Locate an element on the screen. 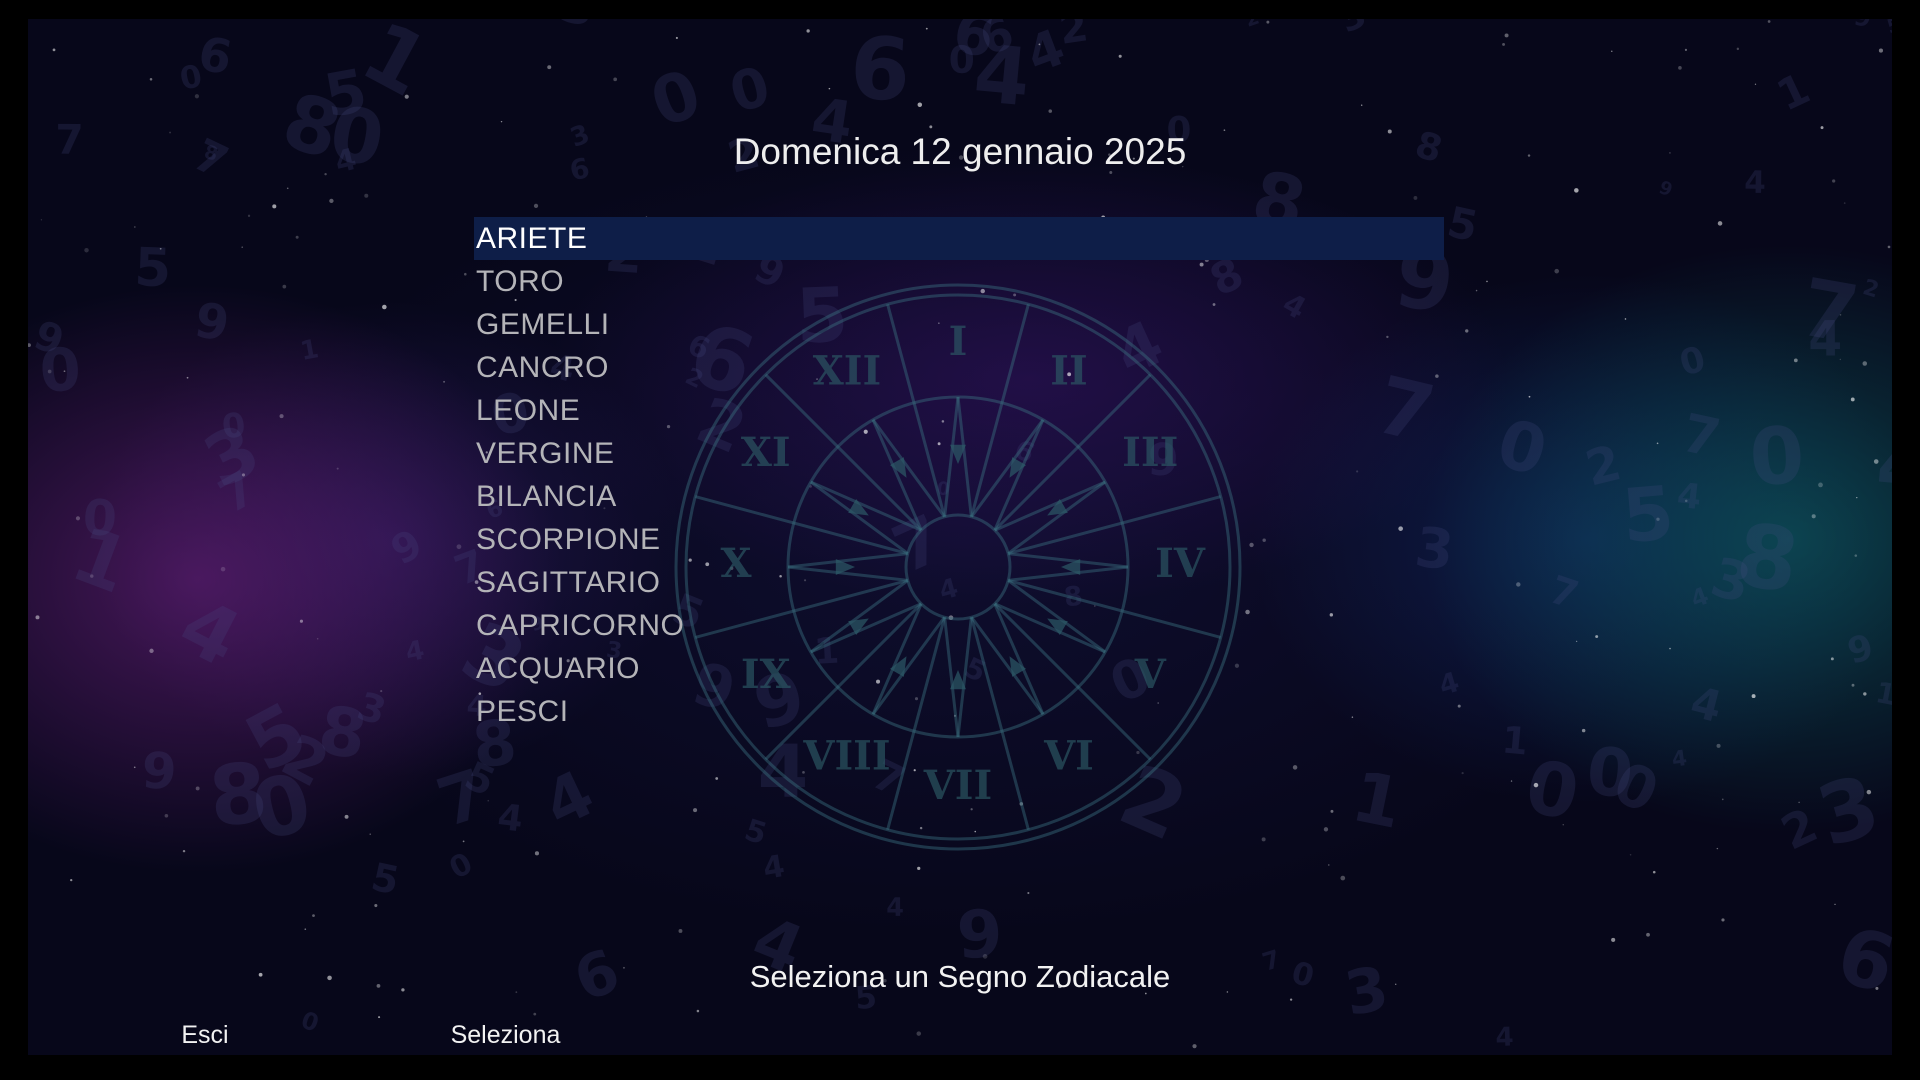 The height and width of the screenshot is (1080, 1920). sign-item-capricorno: CAPRICORNO is located at coordinates (959, 625).